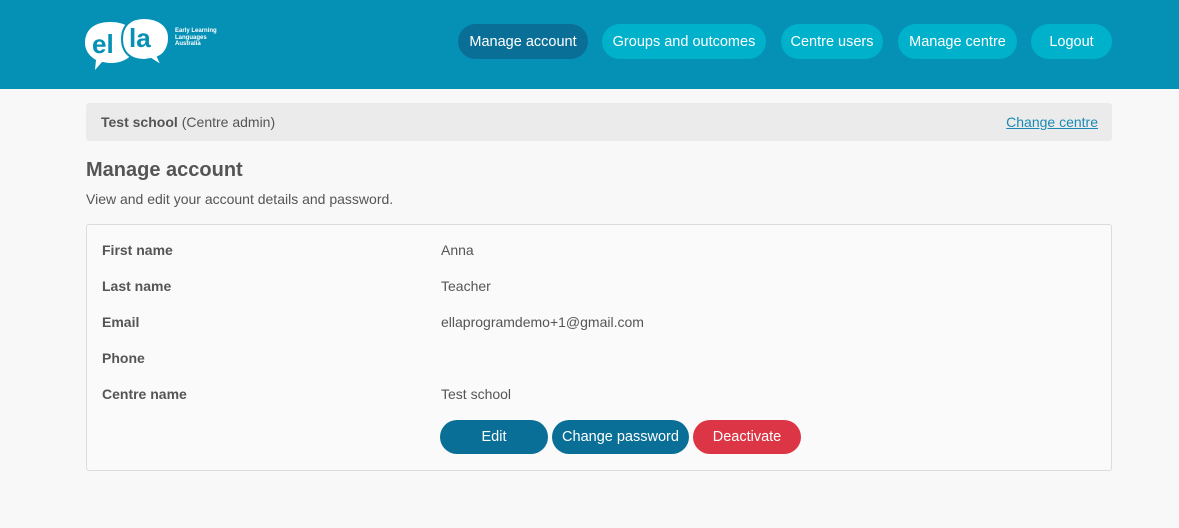  I want to click on ella-logo: el la Early Learning Languages Australia, so click(155, 45).